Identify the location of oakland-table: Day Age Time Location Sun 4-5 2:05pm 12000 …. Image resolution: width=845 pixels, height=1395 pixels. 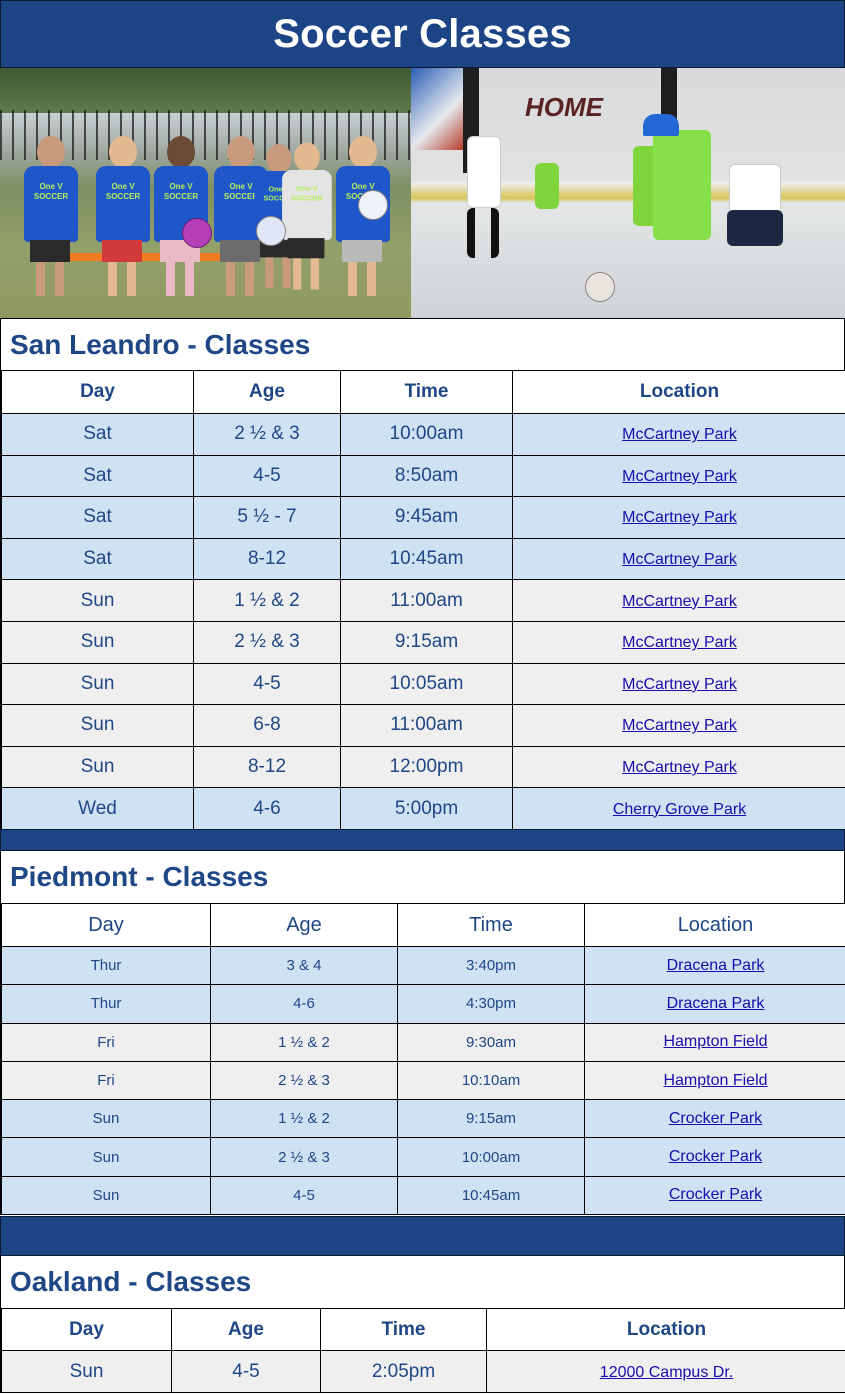
(423, 1350).